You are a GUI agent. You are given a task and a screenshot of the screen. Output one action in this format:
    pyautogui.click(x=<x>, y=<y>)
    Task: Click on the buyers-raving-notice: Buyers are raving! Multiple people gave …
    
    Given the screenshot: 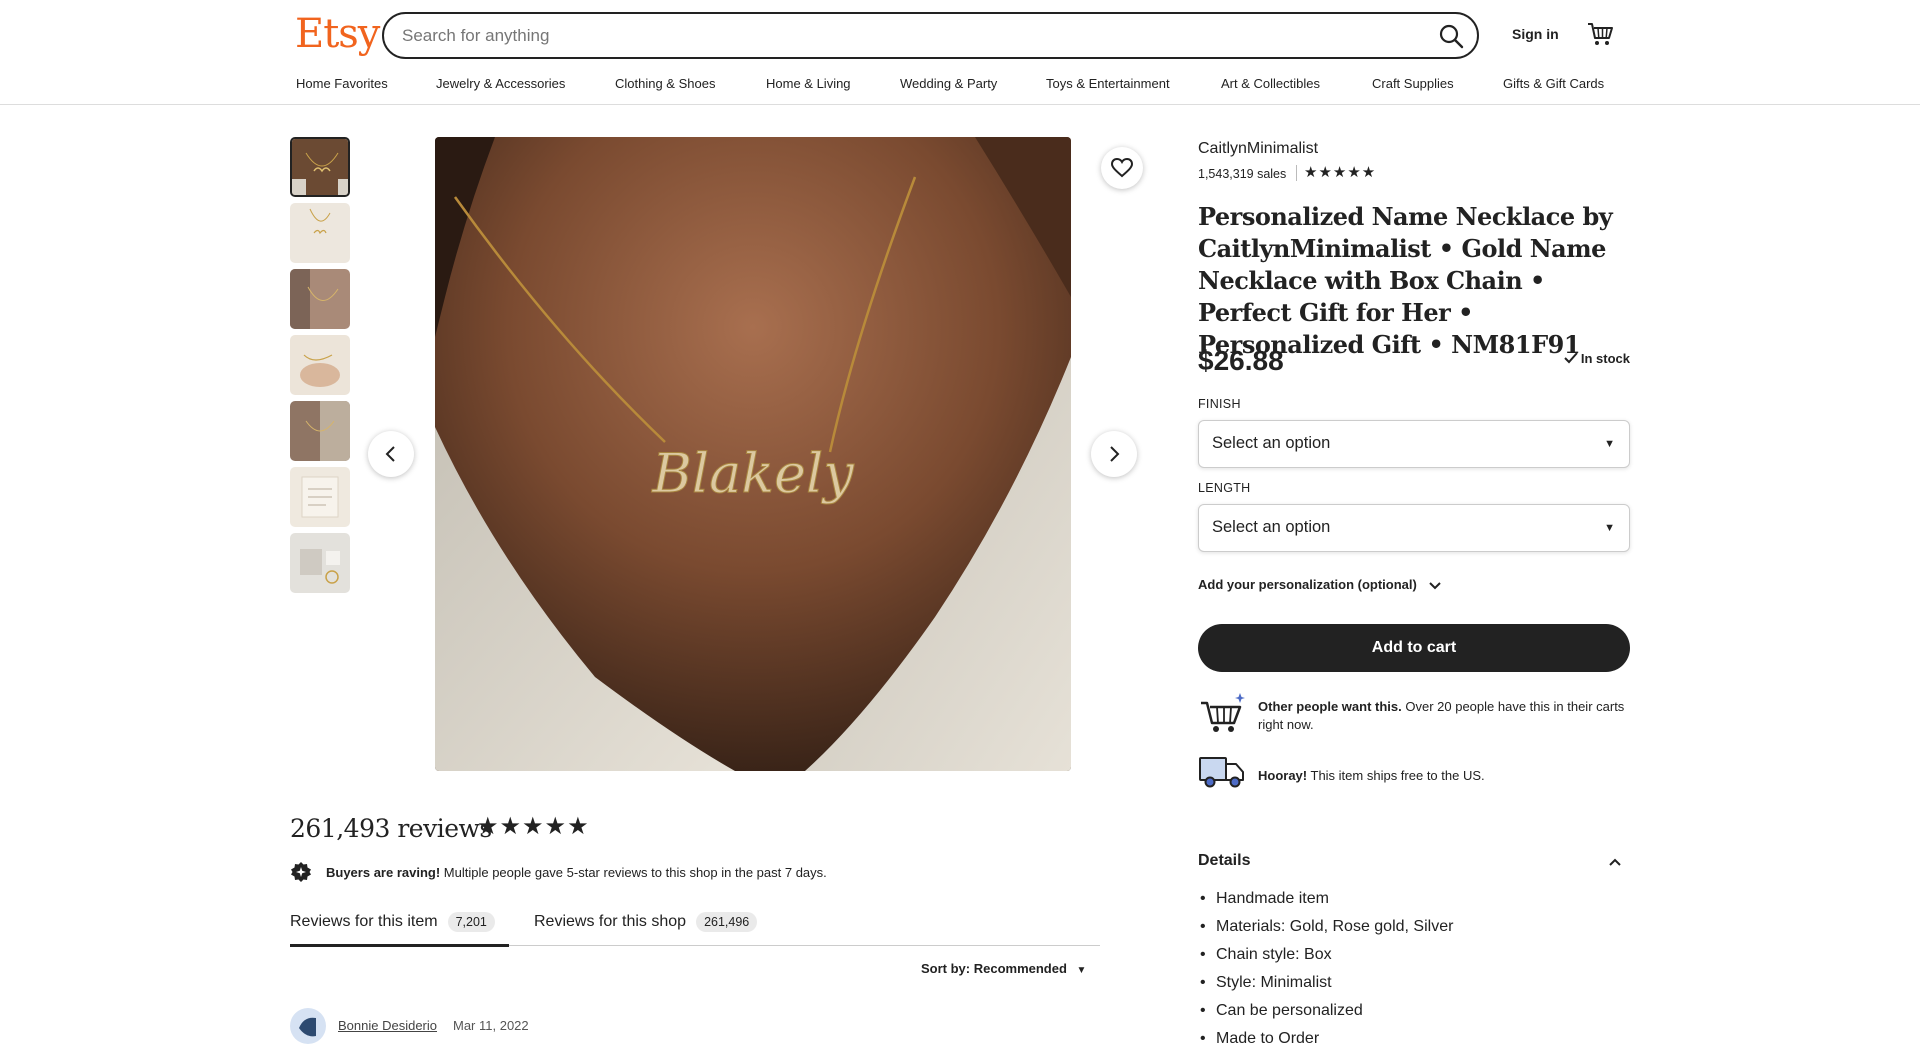 What is the action you would take?
    pyautogui.click(x=576, y=872)
    